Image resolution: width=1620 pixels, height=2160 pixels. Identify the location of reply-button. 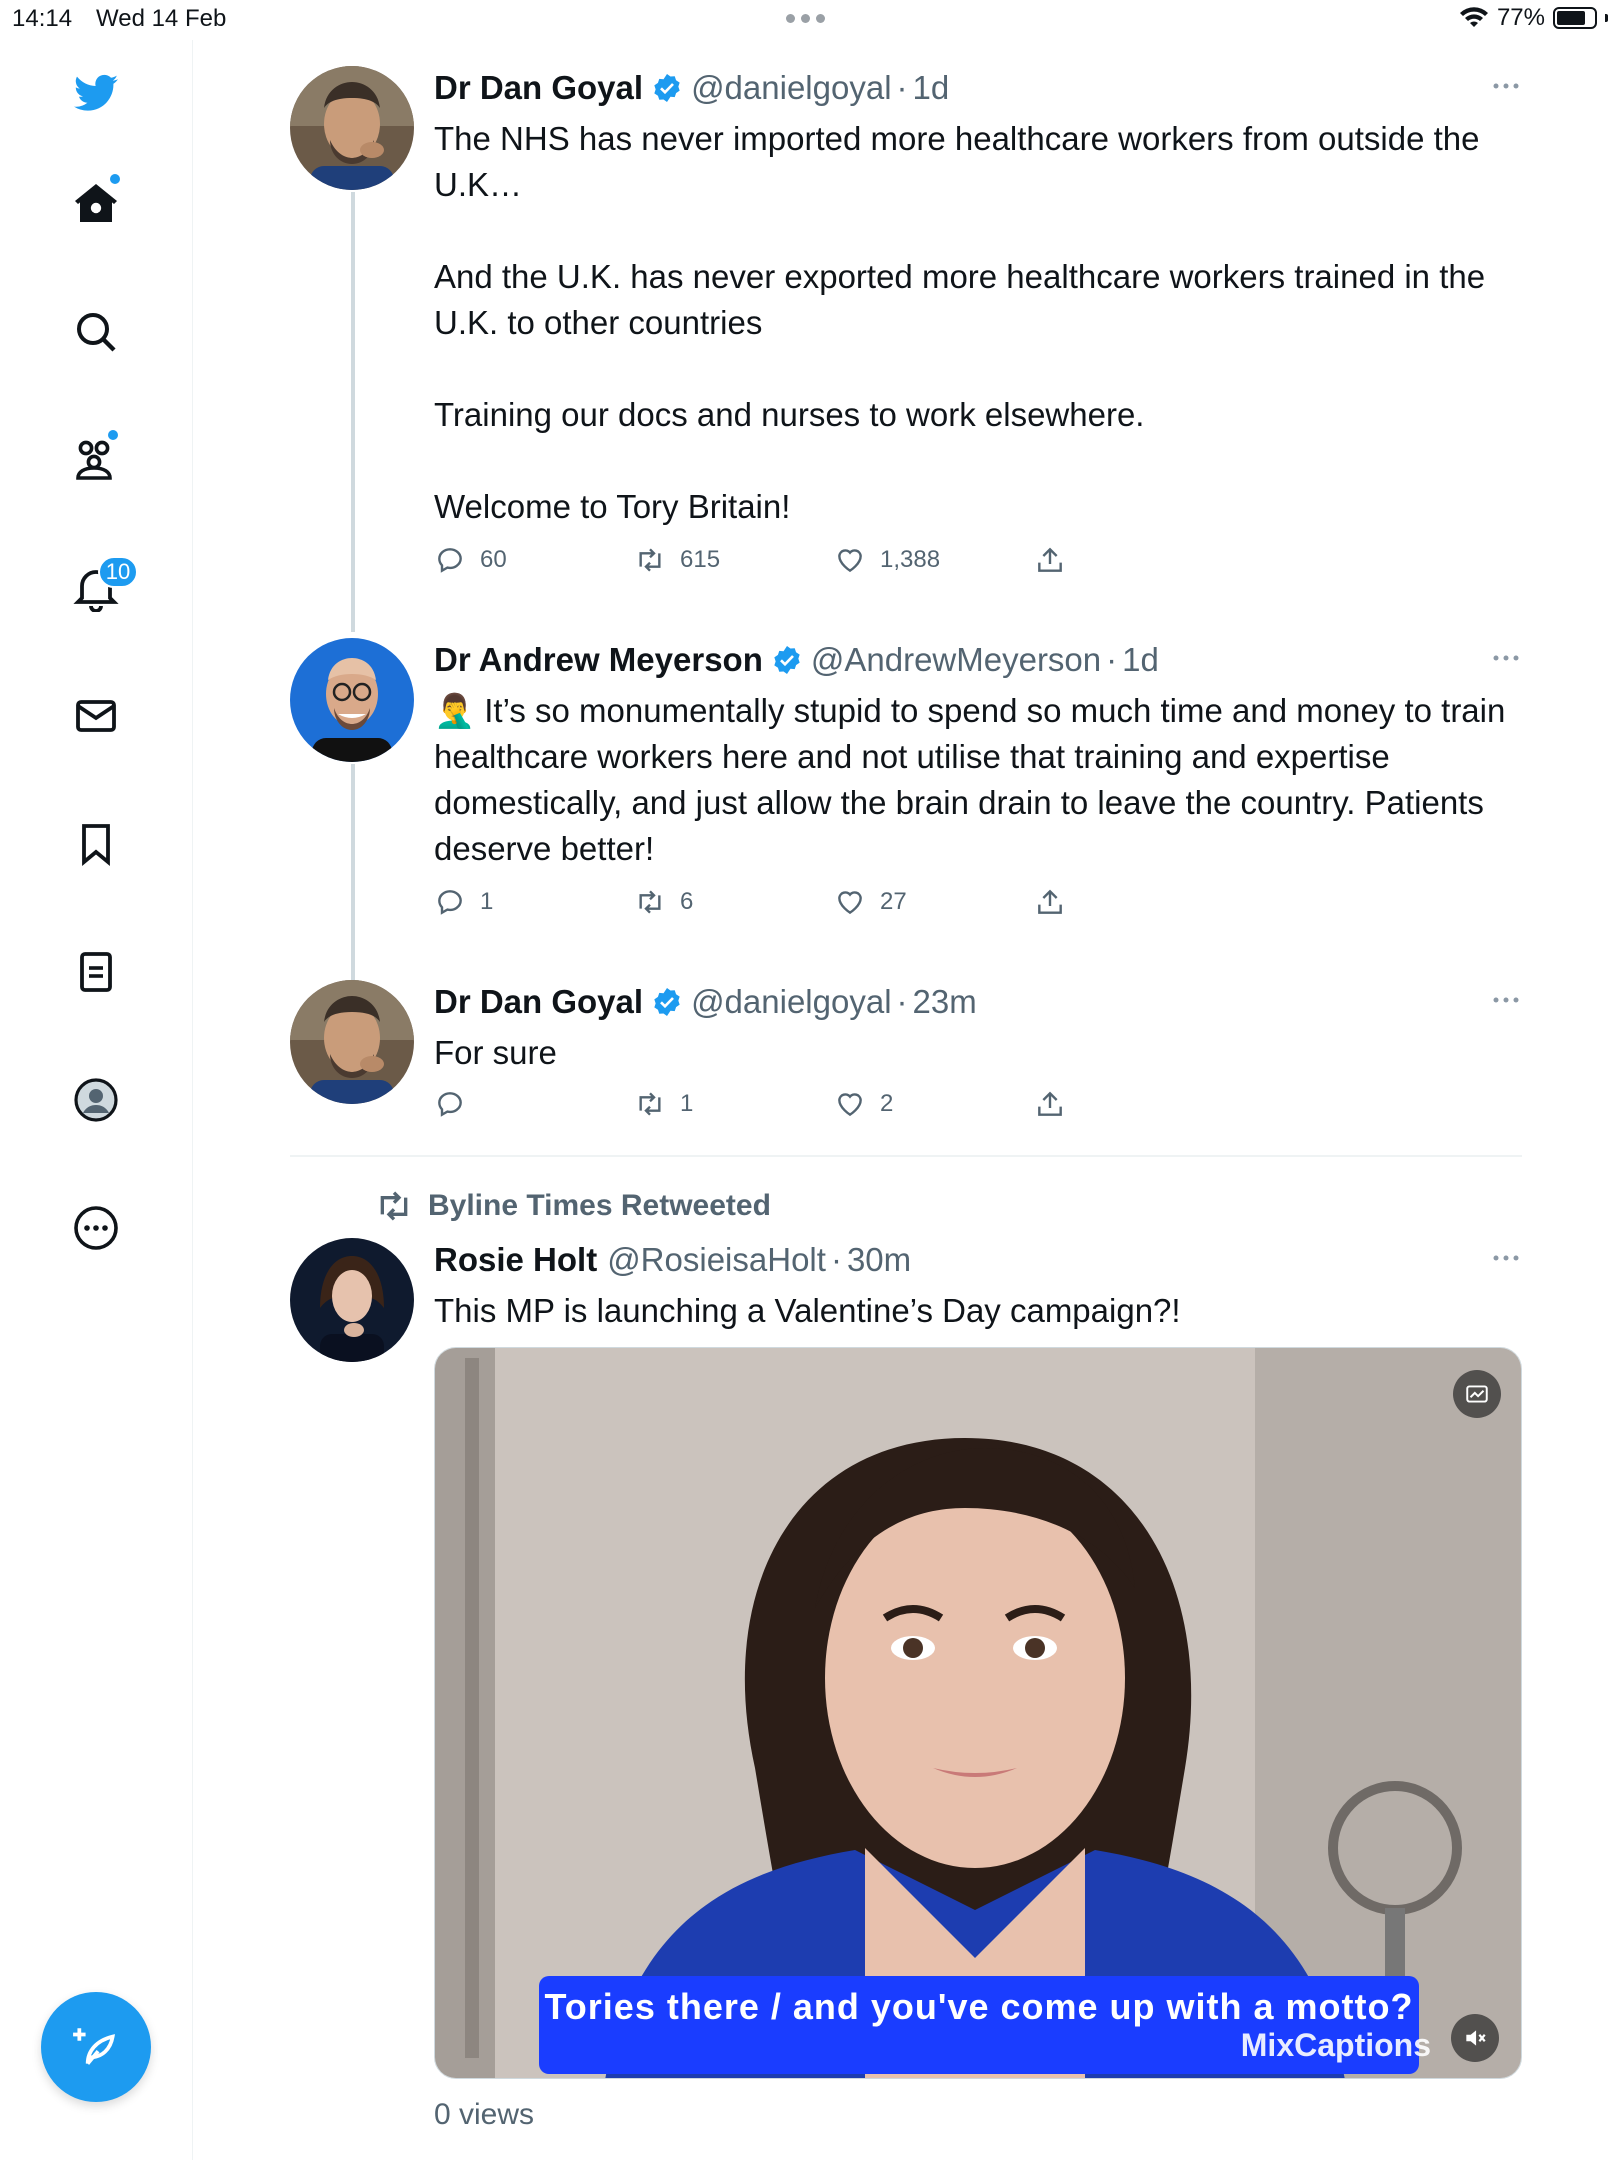
(457, 1104).